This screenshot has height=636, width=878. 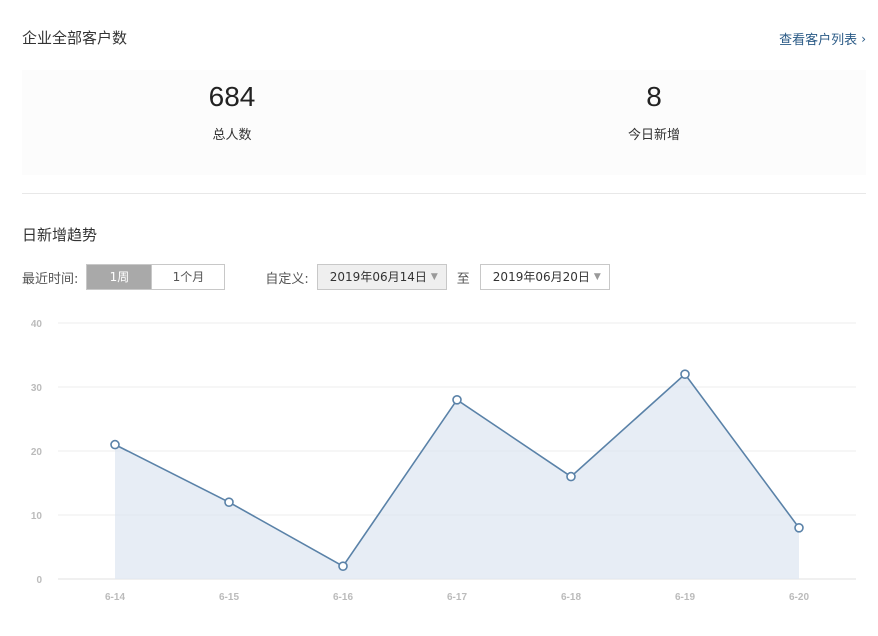 I want to click on y-tick-label: 10, so click(x=37, y=516).